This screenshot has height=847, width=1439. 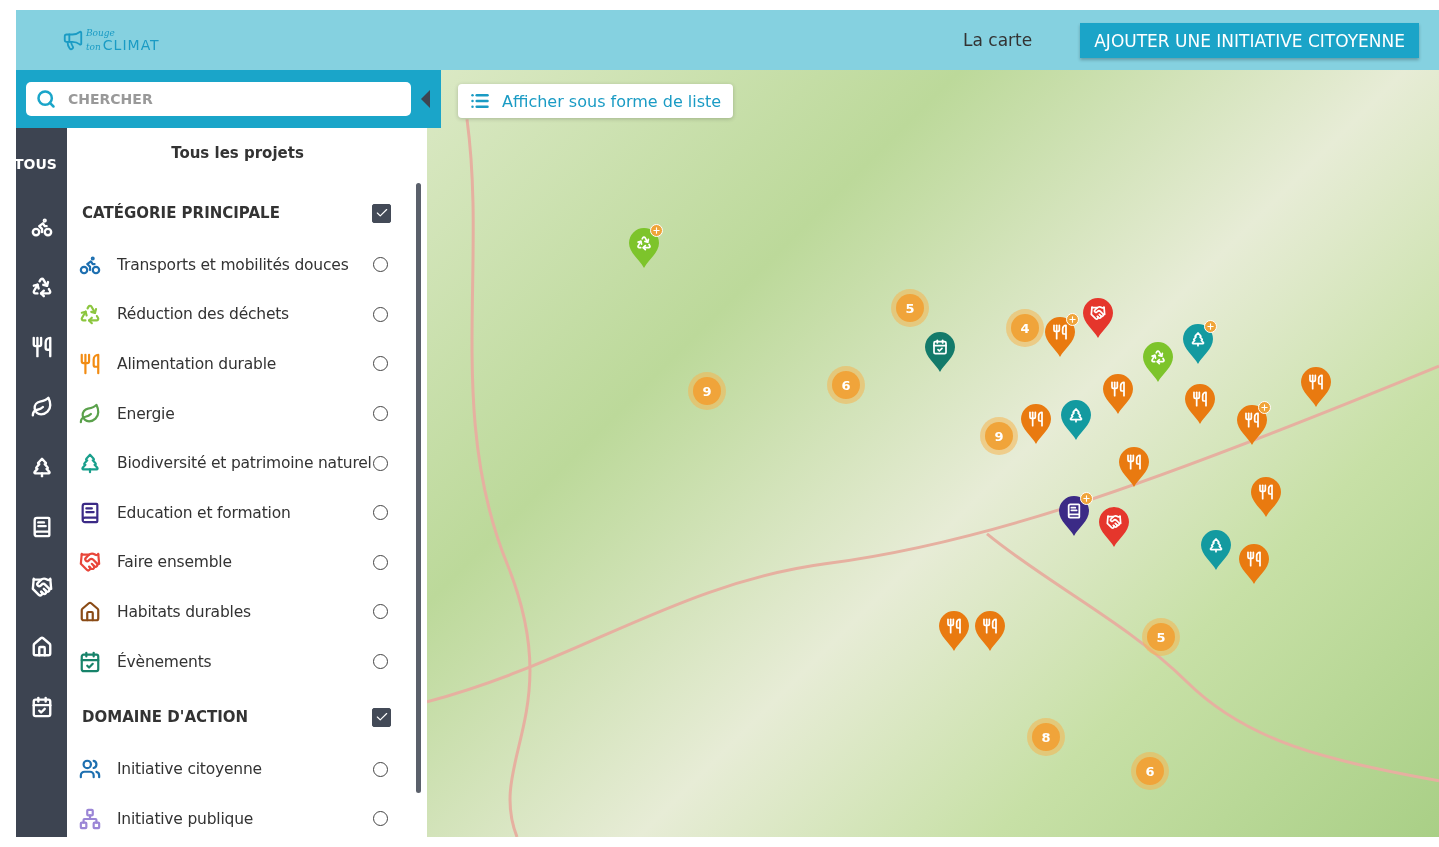 I want to click on category-label: Education et formation, so click(x=245, y=512).